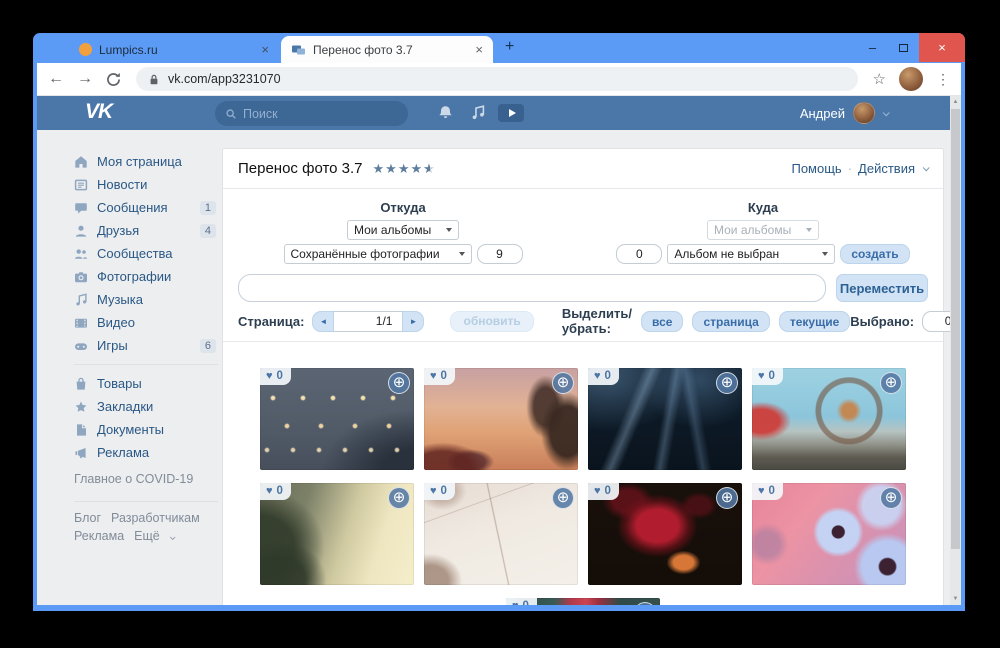  I want to click on album-name-input, so click(532, 288).